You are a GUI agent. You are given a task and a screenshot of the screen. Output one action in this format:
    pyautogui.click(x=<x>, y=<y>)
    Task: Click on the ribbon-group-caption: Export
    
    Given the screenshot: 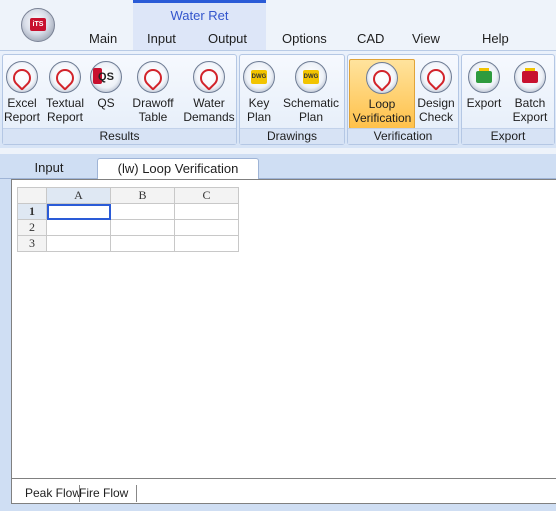 What is the action you would take?
    pyautogui.click(x=508, y=136)
    